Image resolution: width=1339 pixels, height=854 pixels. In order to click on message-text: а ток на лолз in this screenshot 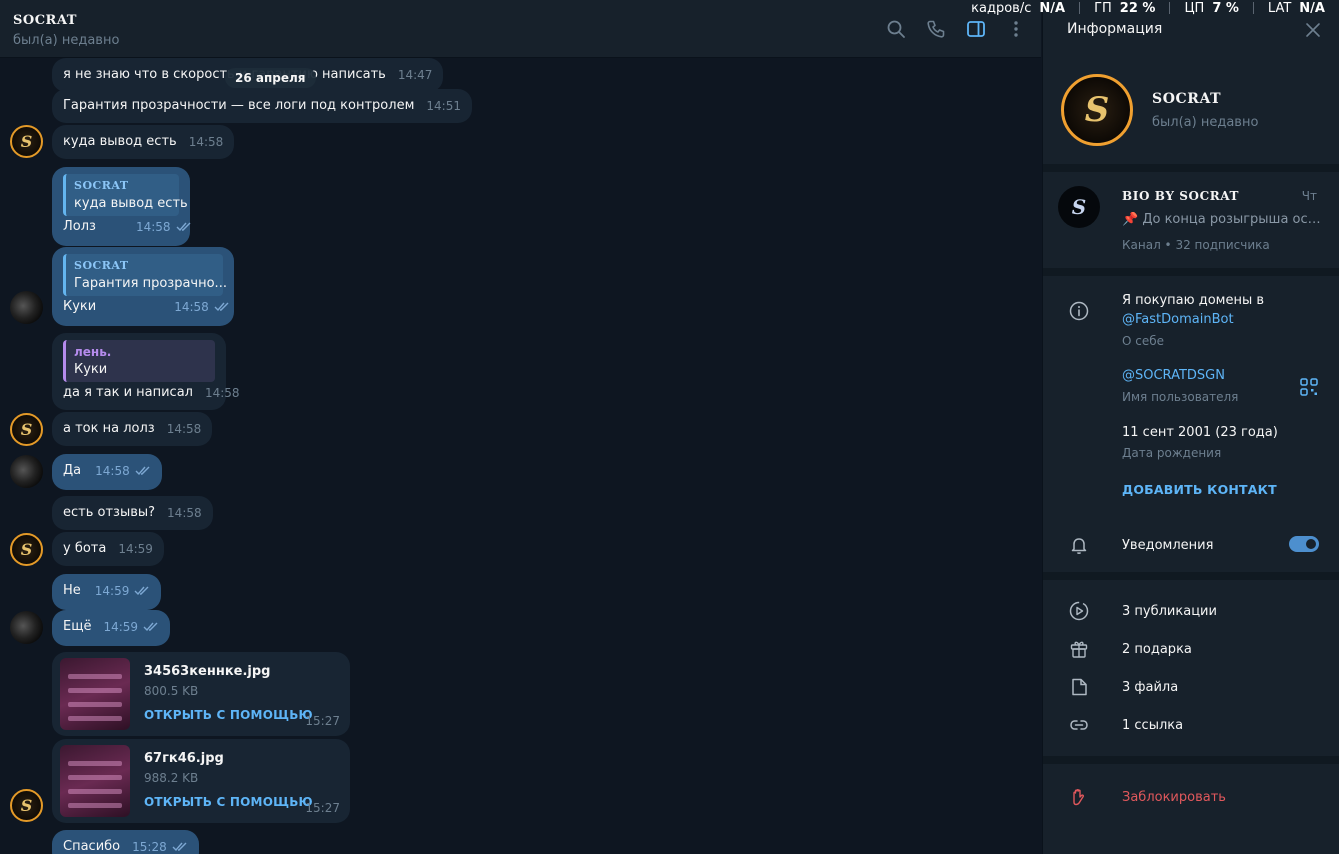, I will do `click(109, 428)`.